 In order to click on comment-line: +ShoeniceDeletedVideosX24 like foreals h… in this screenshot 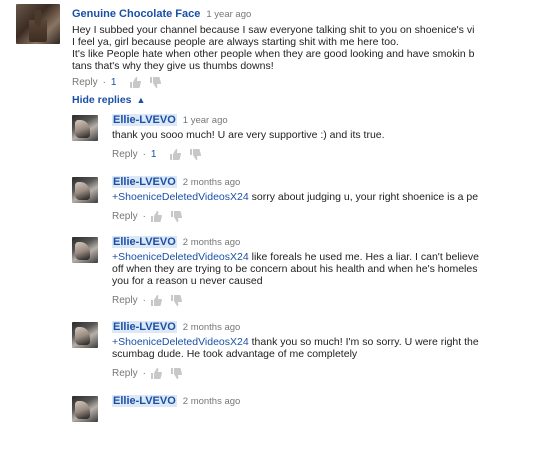, I will do `click(326, 257)`.